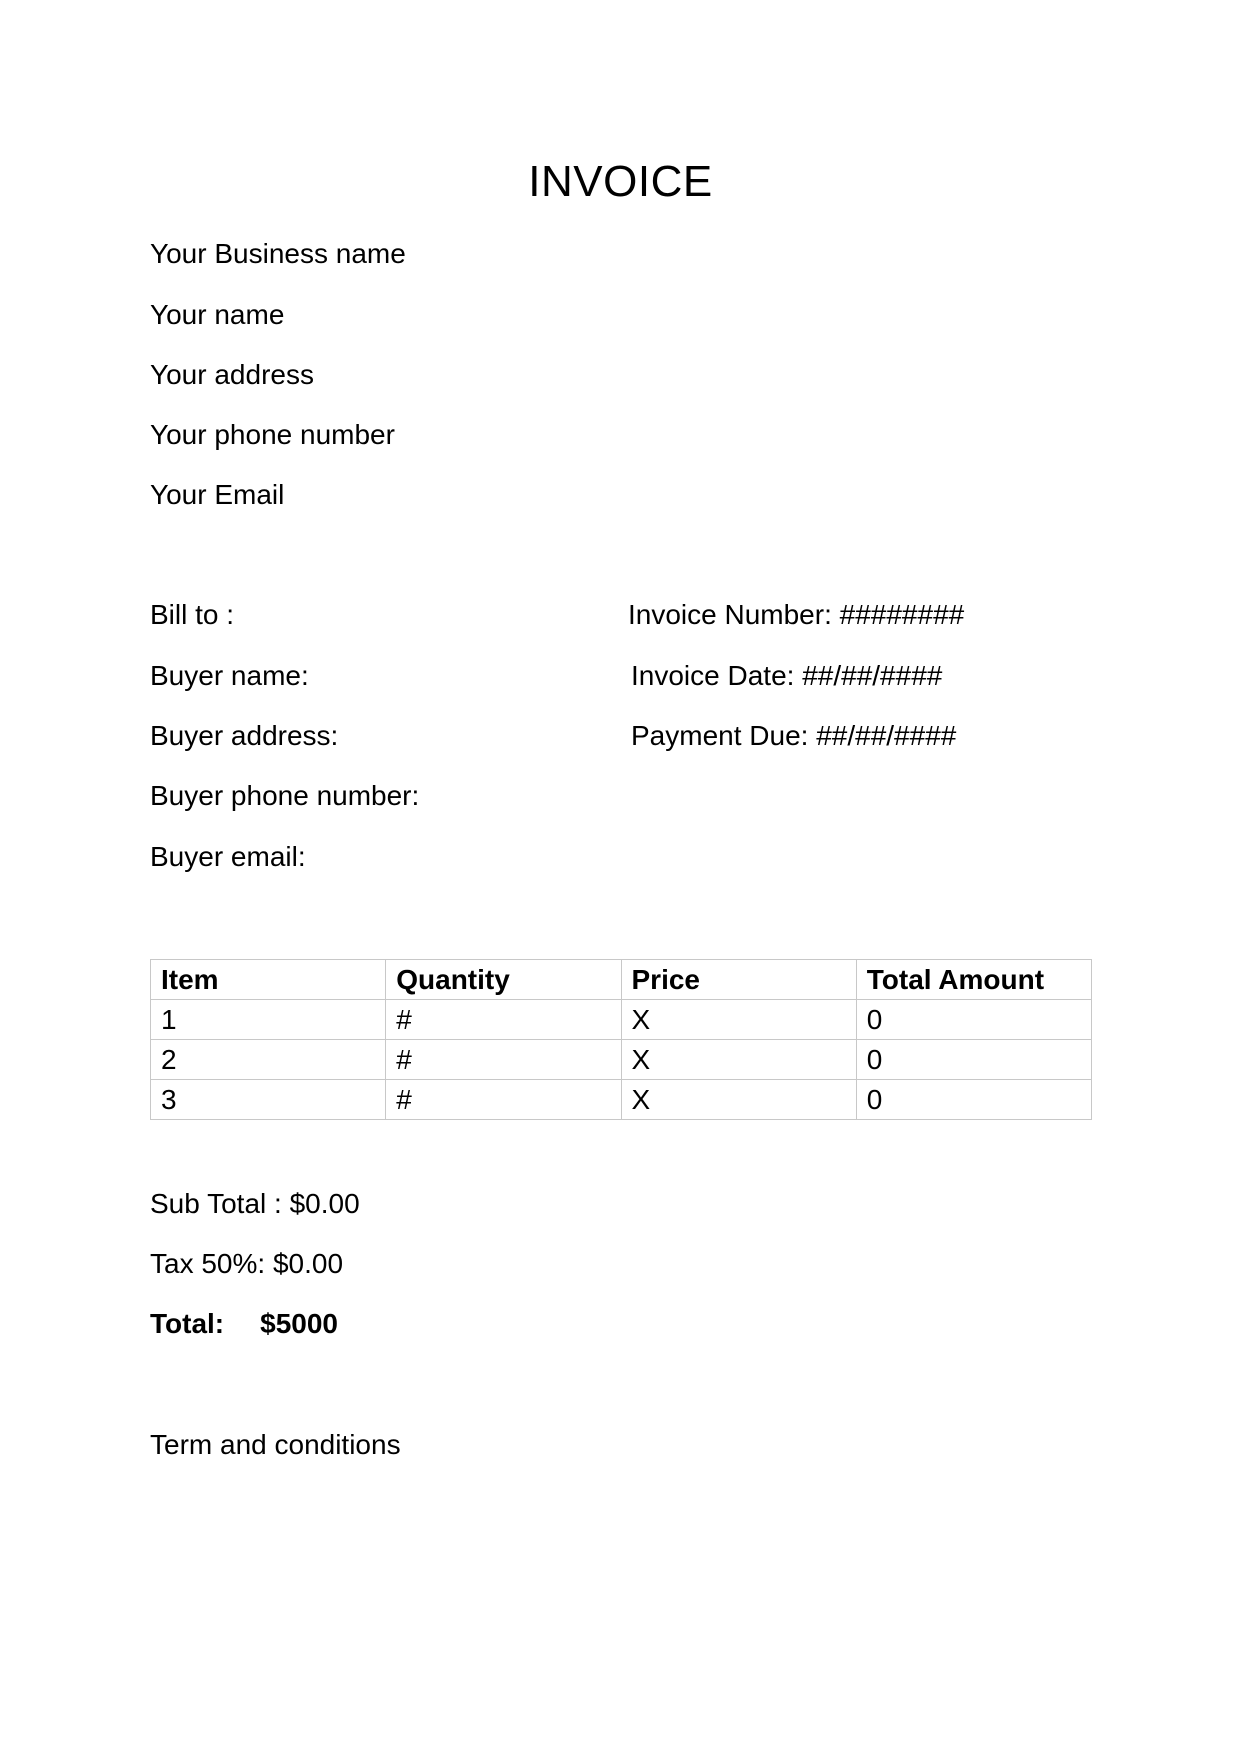 This screenshot has width=1241, height=1755. What do you see at coordinates (796, 614) in the screenshot?
I see `invoice-number: Invoice Number: ########` at bounding box center [796, 614].